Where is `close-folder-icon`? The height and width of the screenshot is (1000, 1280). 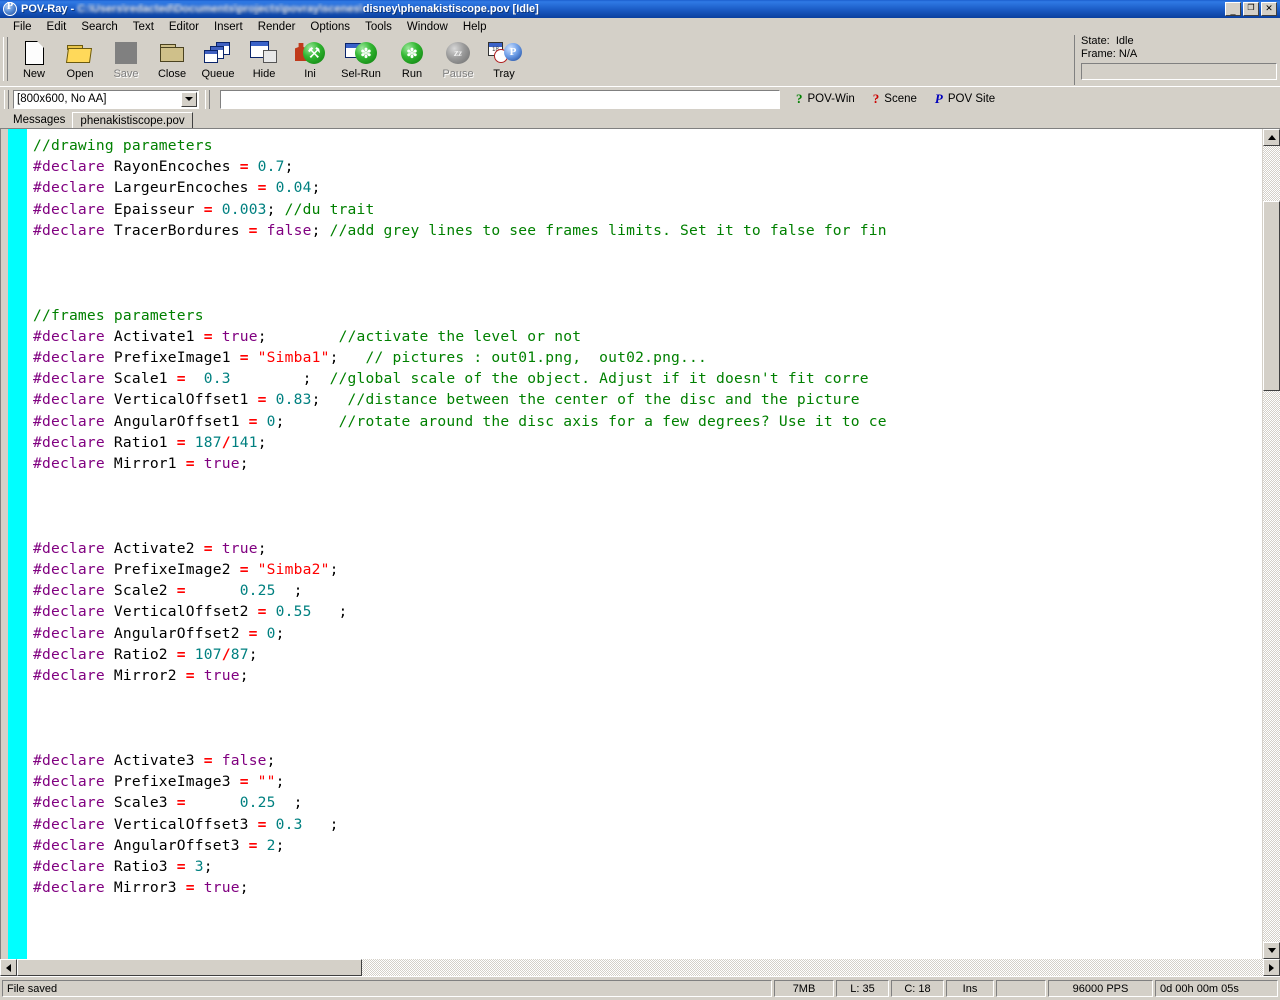 close-folder-icon is located at coordinates (172, 53).